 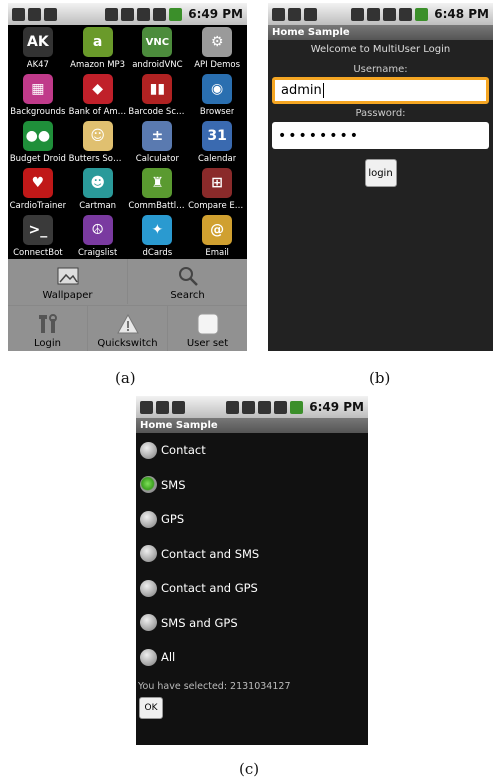 What do you see at coordinates (37, 42) in the screenshot?
I see `ak47-icon: AK` at bounding box center [37, 42].